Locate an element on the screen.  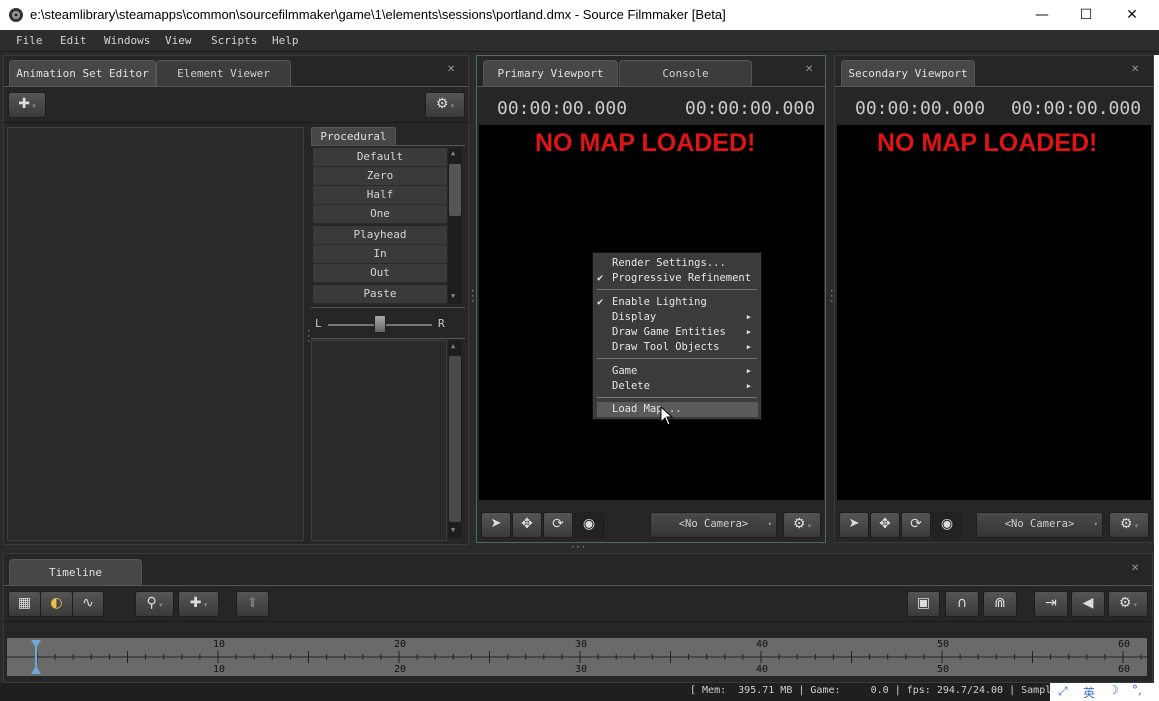
ruler-tick-label-bottom: 40 is located at coordinates (762, 669).